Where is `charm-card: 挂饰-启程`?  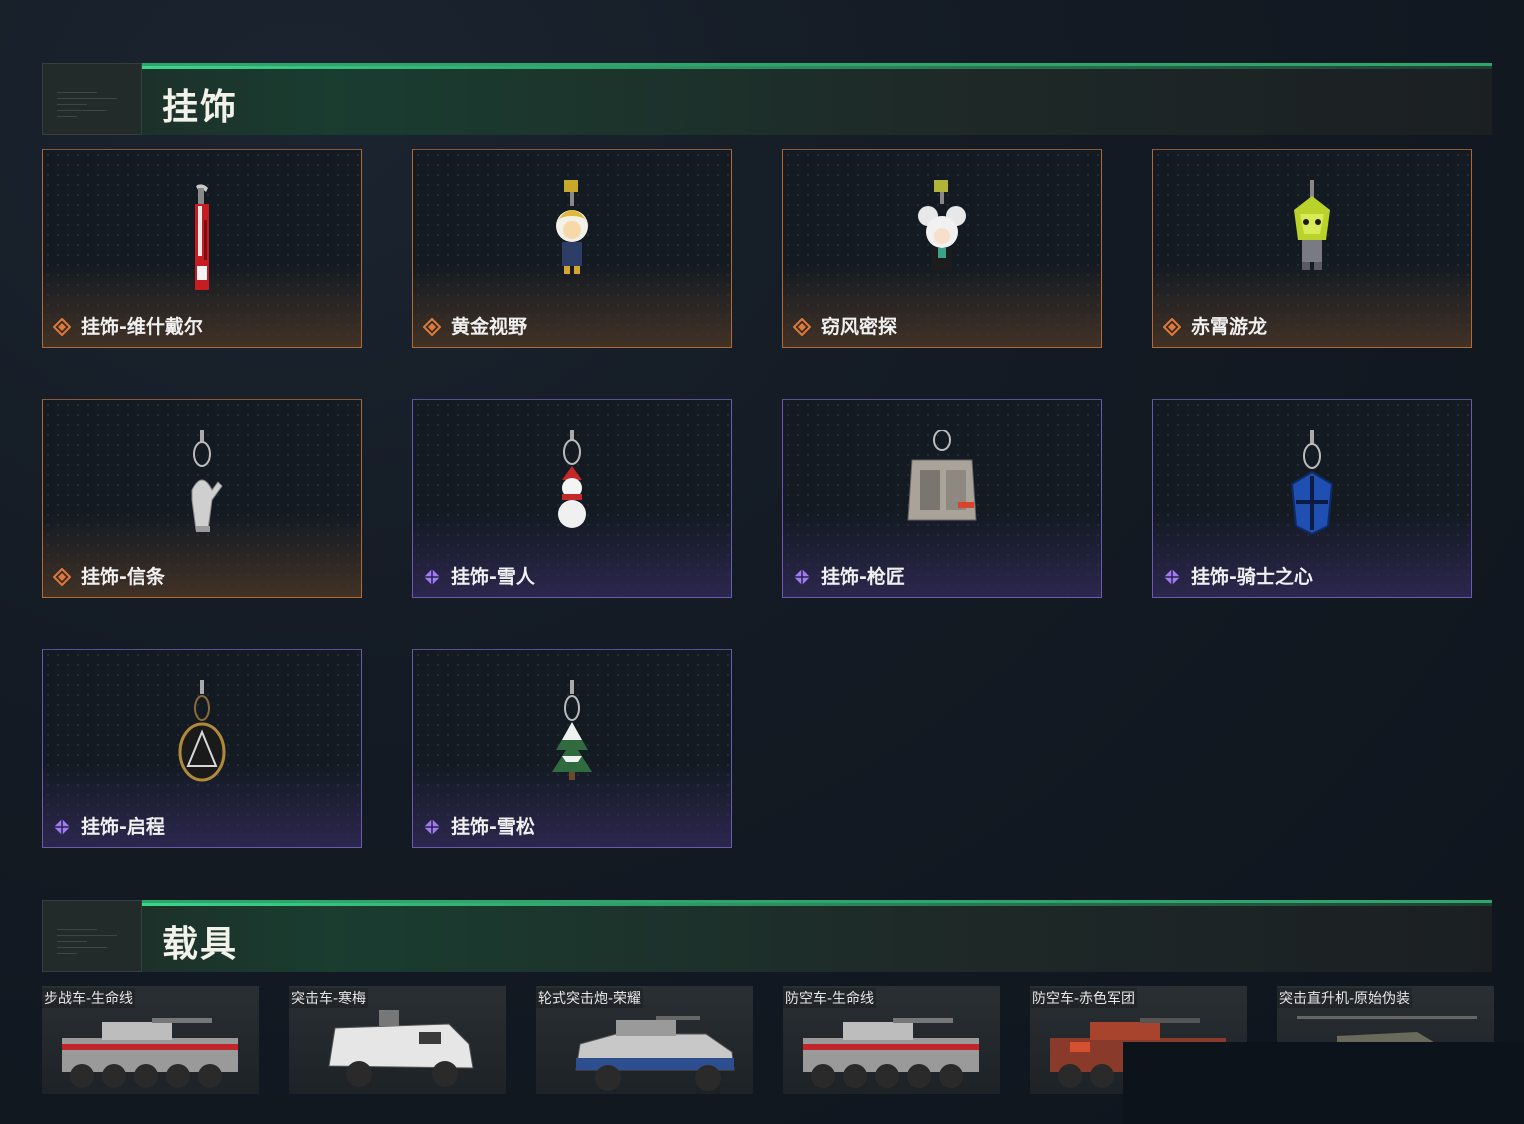 charm-card: 挂饰-启程 is located at coordinates (202, 748).